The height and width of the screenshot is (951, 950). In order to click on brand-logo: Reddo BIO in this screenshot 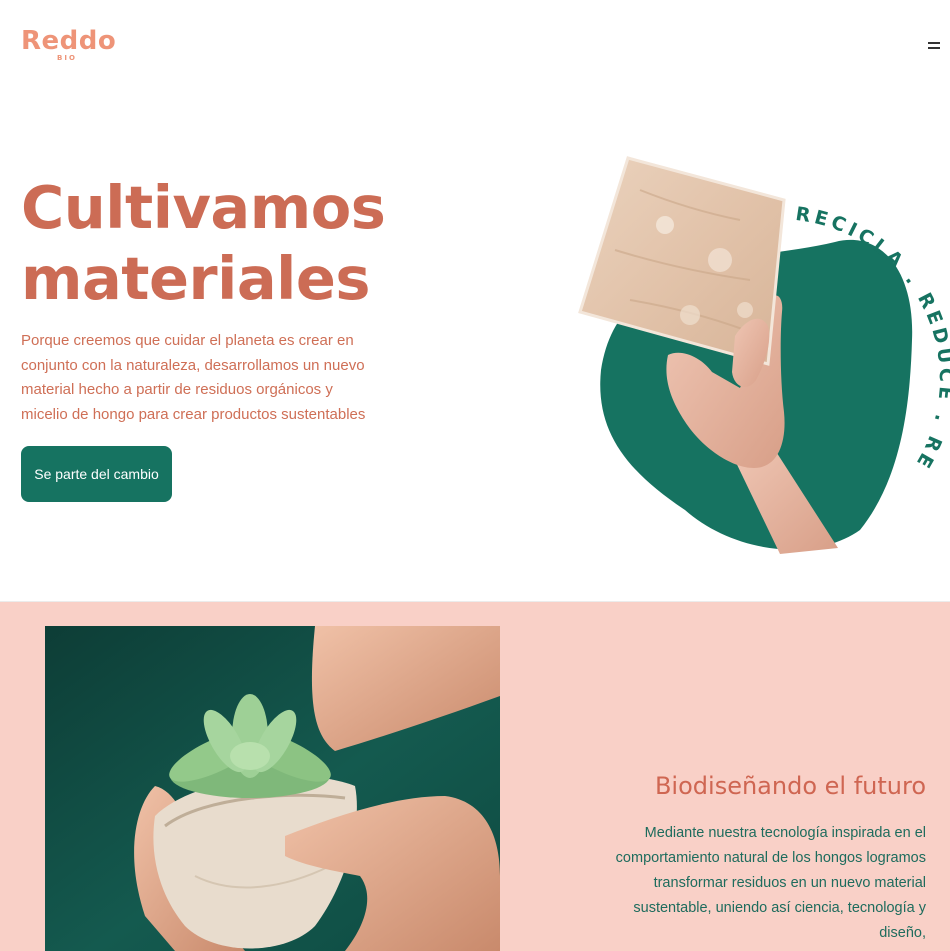, I will do `click(69, 46)`.